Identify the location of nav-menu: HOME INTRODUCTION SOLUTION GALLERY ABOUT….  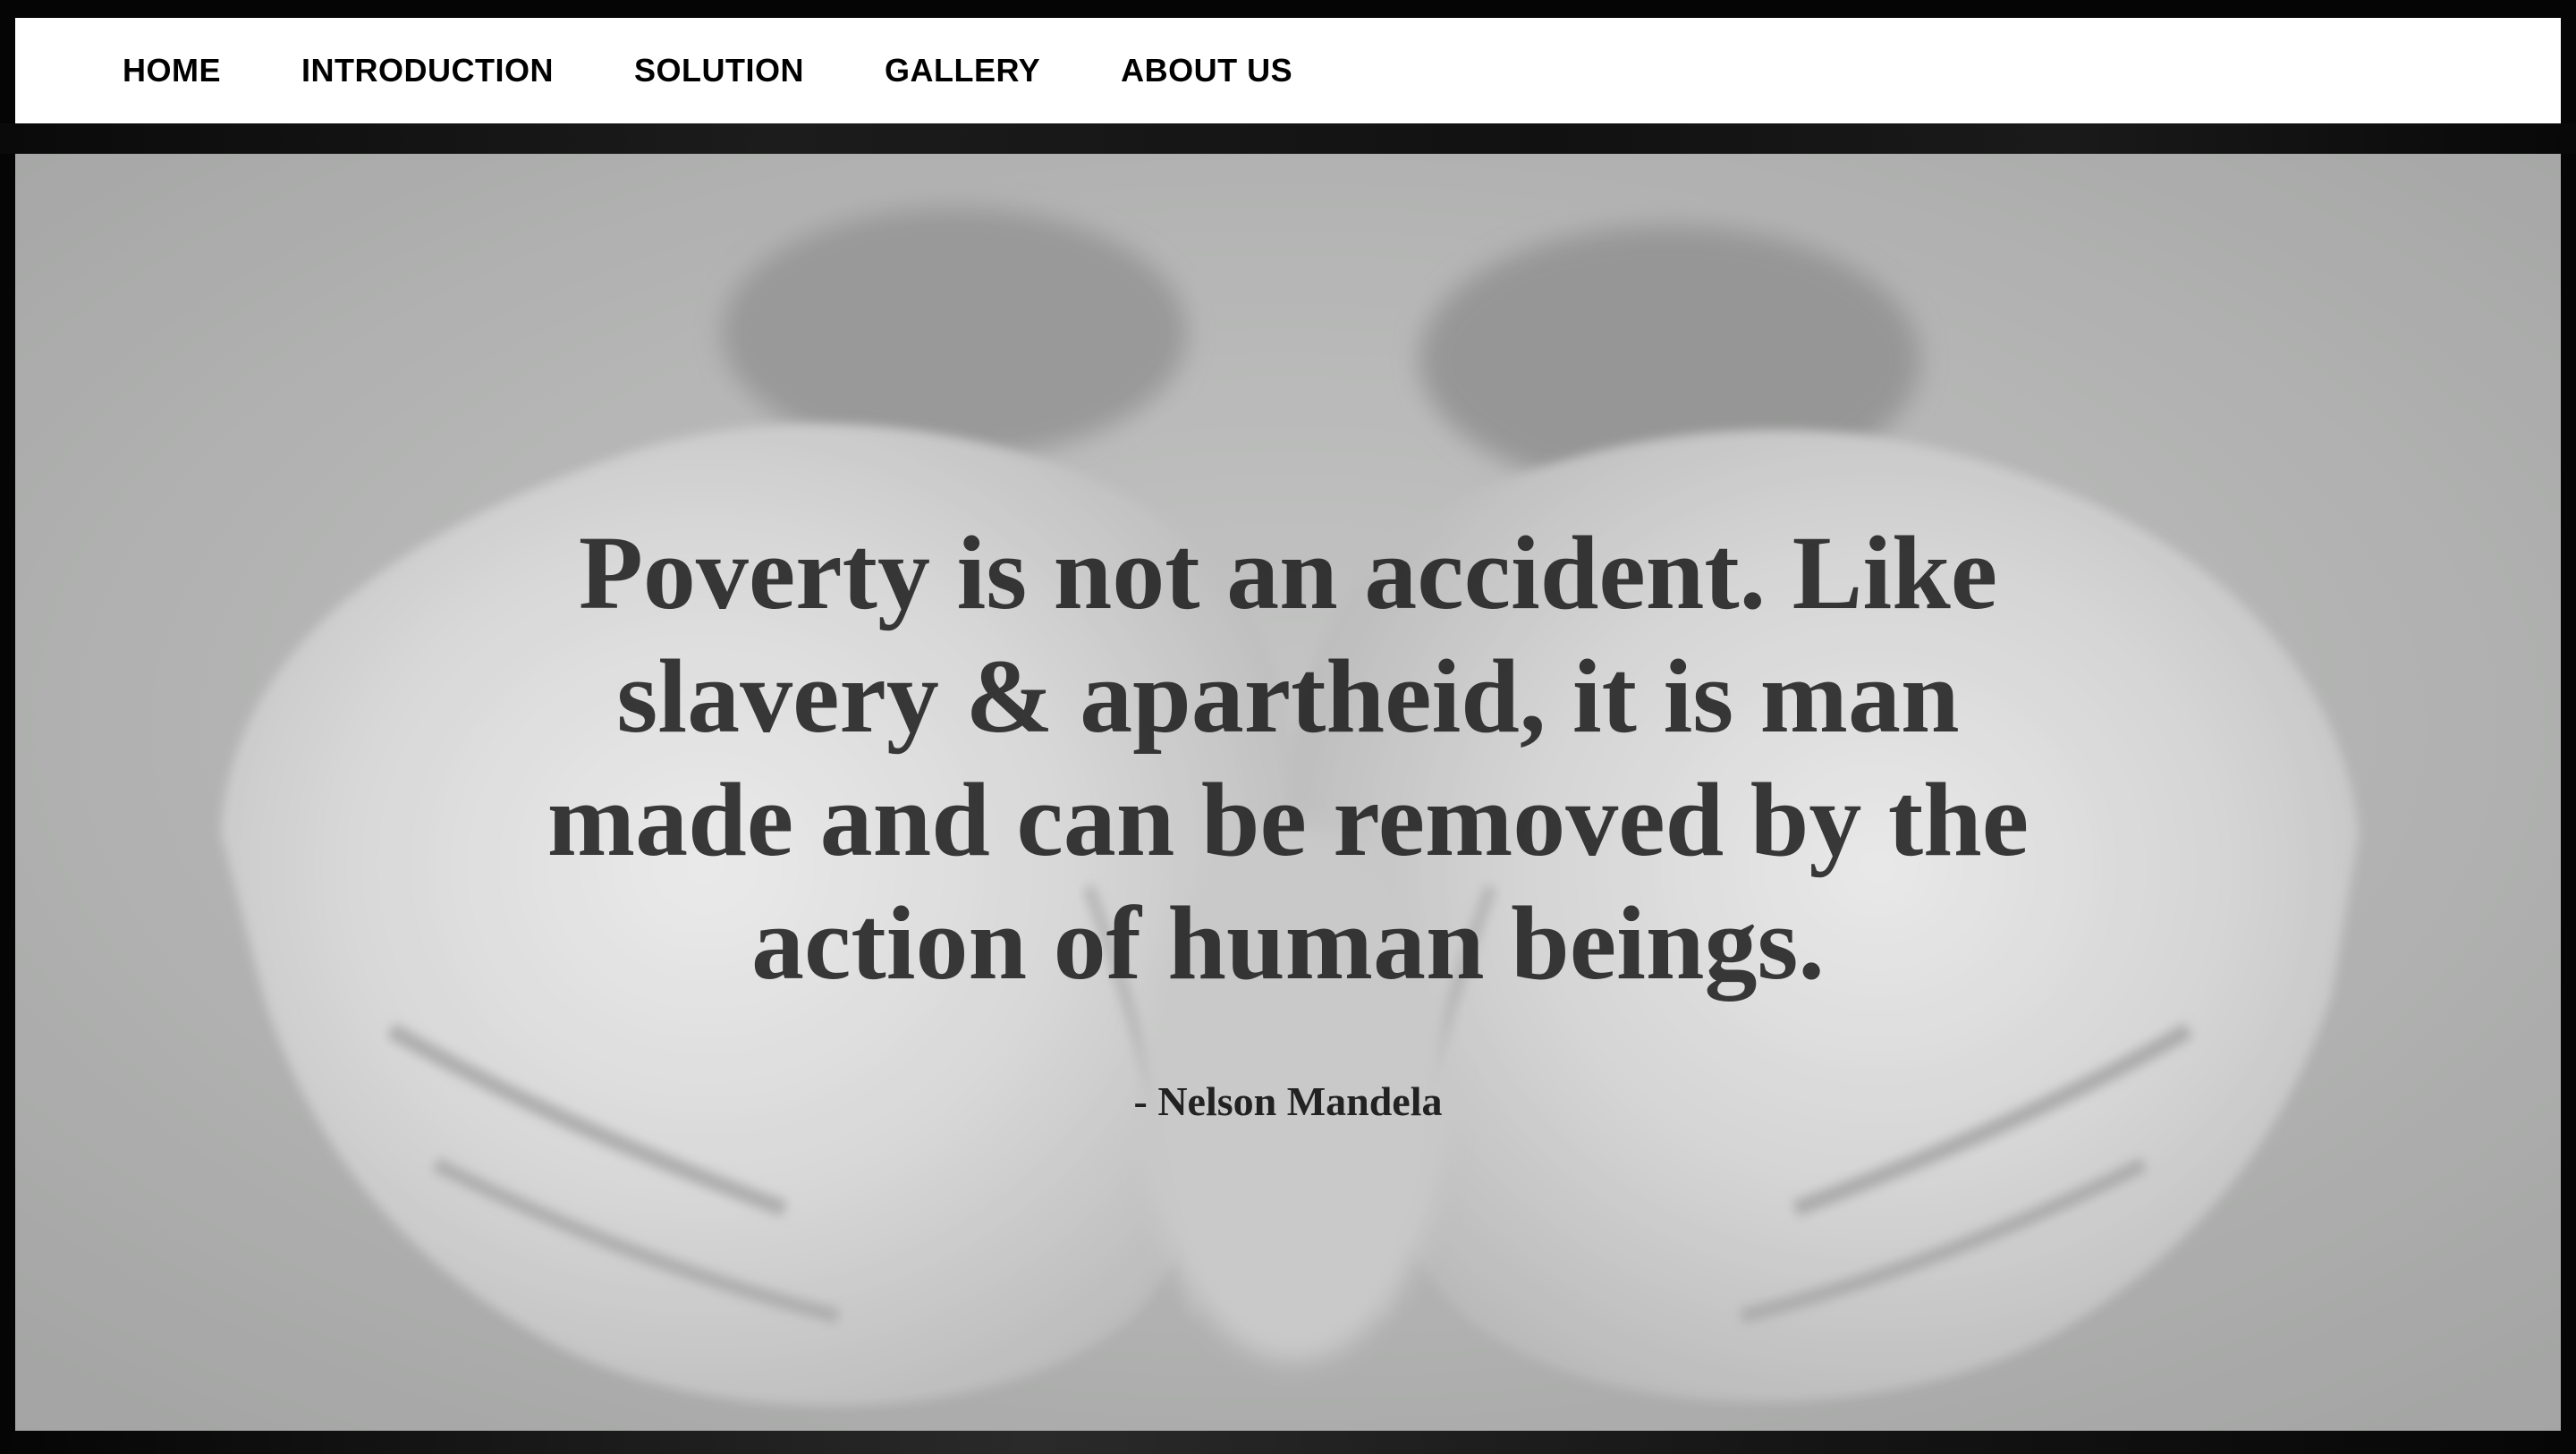
(694, 70).